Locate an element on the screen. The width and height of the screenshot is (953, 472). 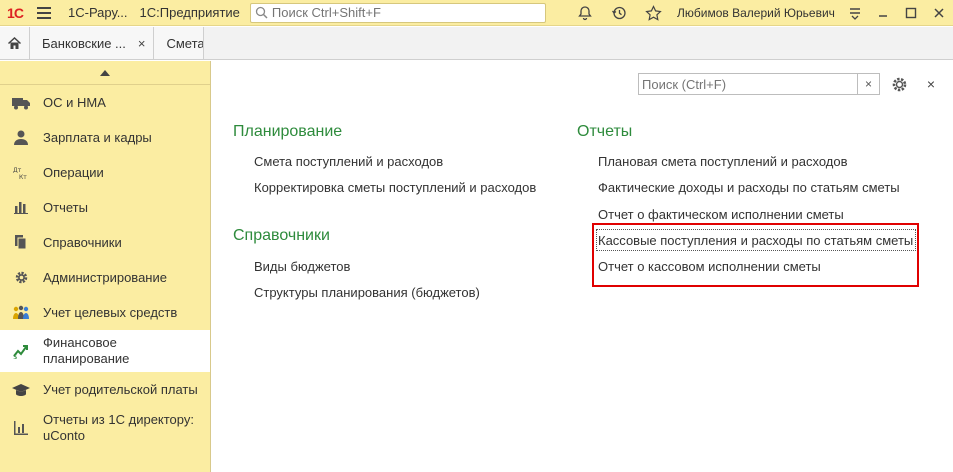
sidebar-item-parent-fees: Учет родительской платы is located at coordinates (105, 389).